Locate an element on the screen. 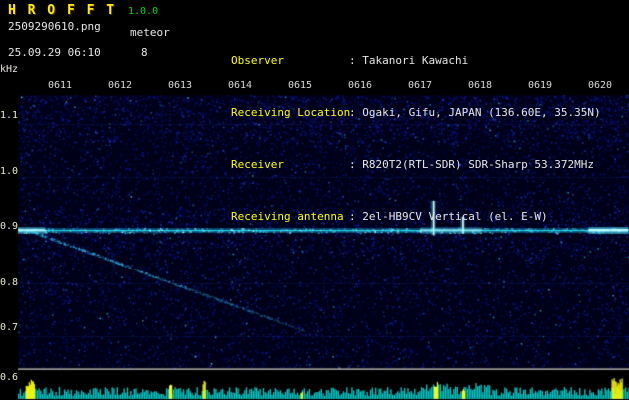  app-title: H R O F F T is located at coordinates (62, 10).